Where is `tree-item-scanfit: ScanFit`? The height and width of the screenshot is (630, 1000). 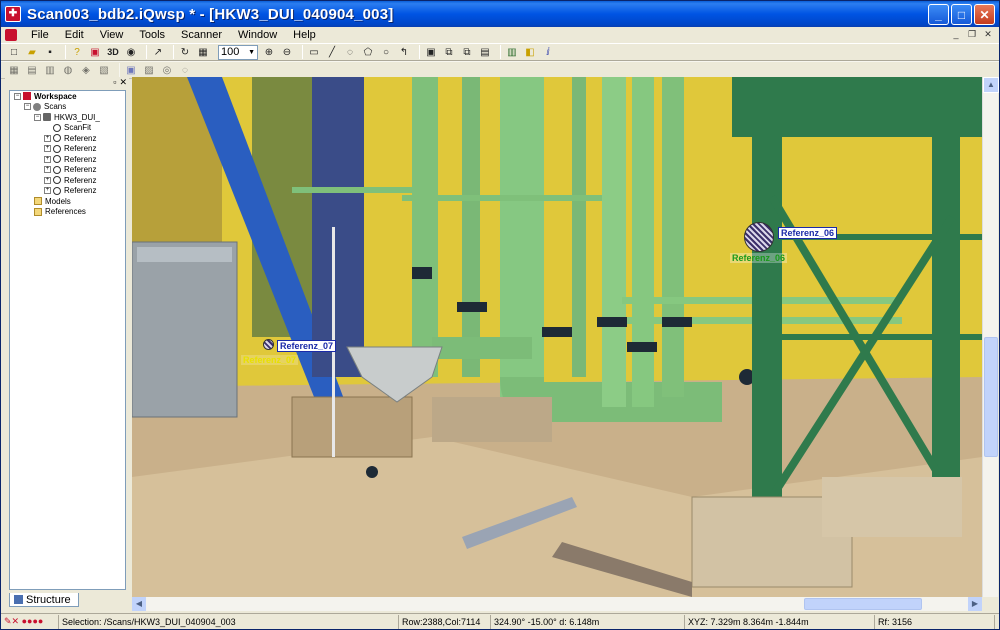
tree-item-scanfit: ScanFit is located at coordinates (67, 128).